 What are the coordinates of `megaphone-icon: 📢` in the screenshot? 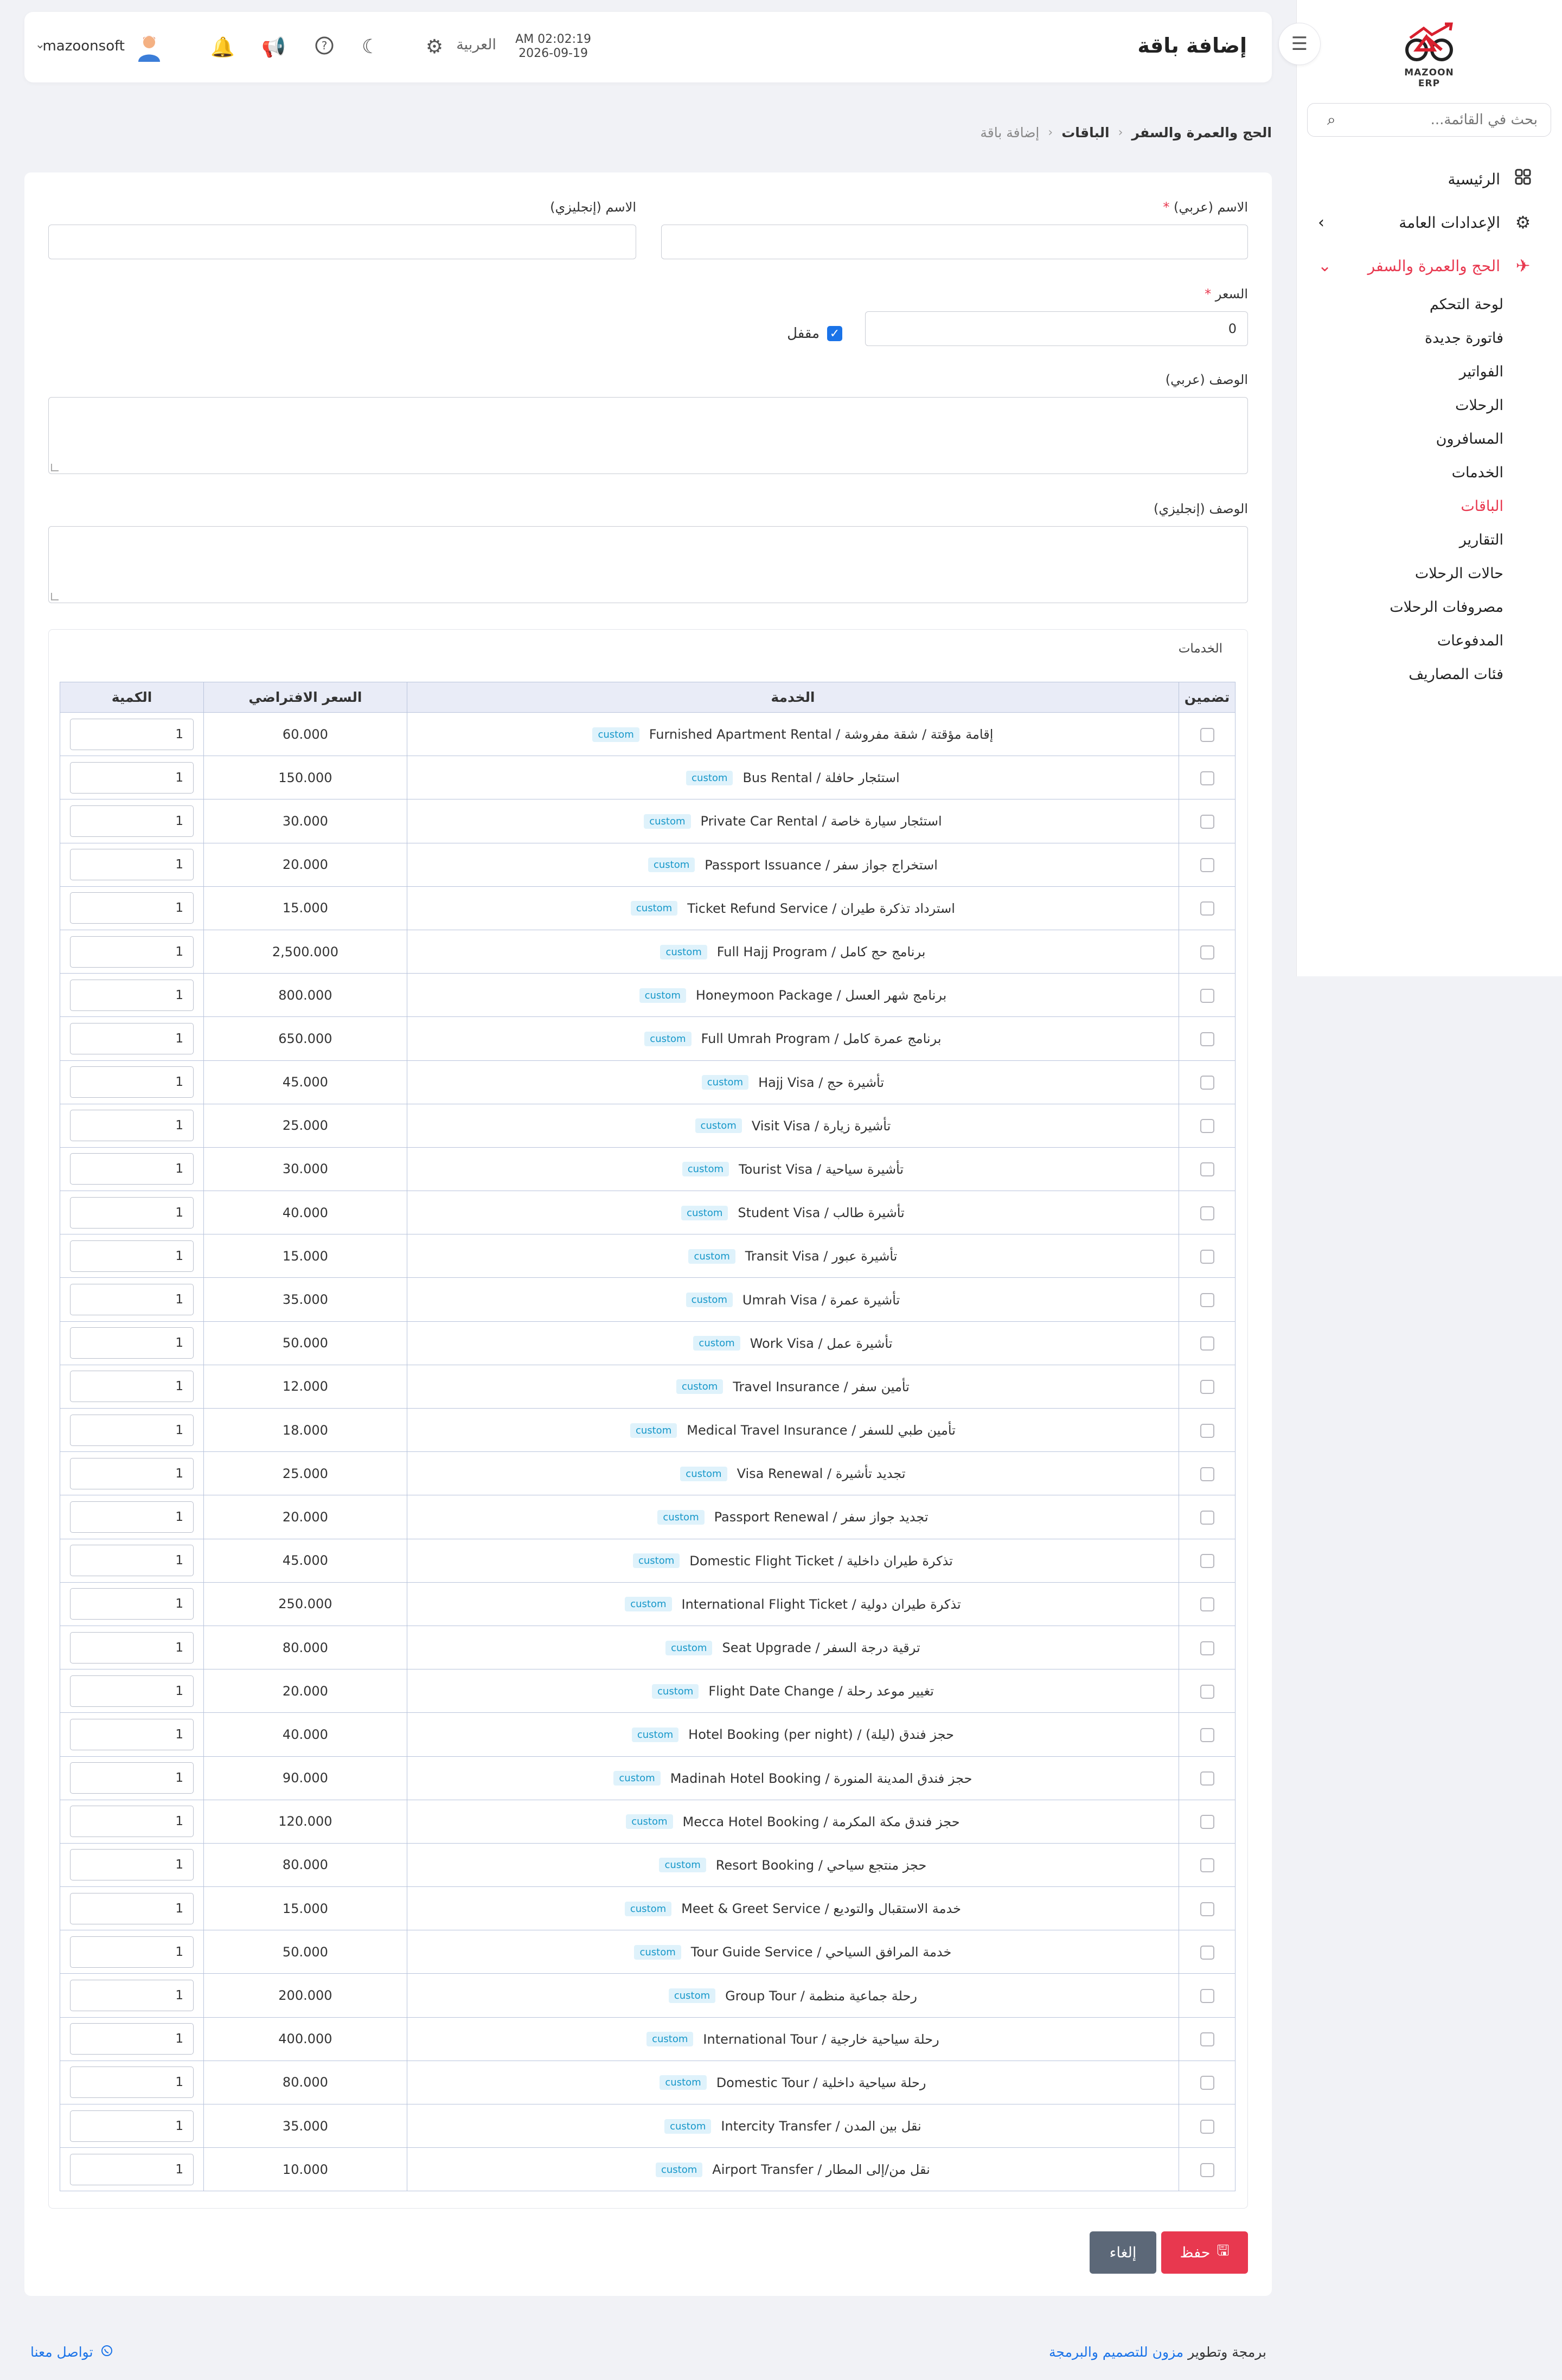 It's located at (273, 47).